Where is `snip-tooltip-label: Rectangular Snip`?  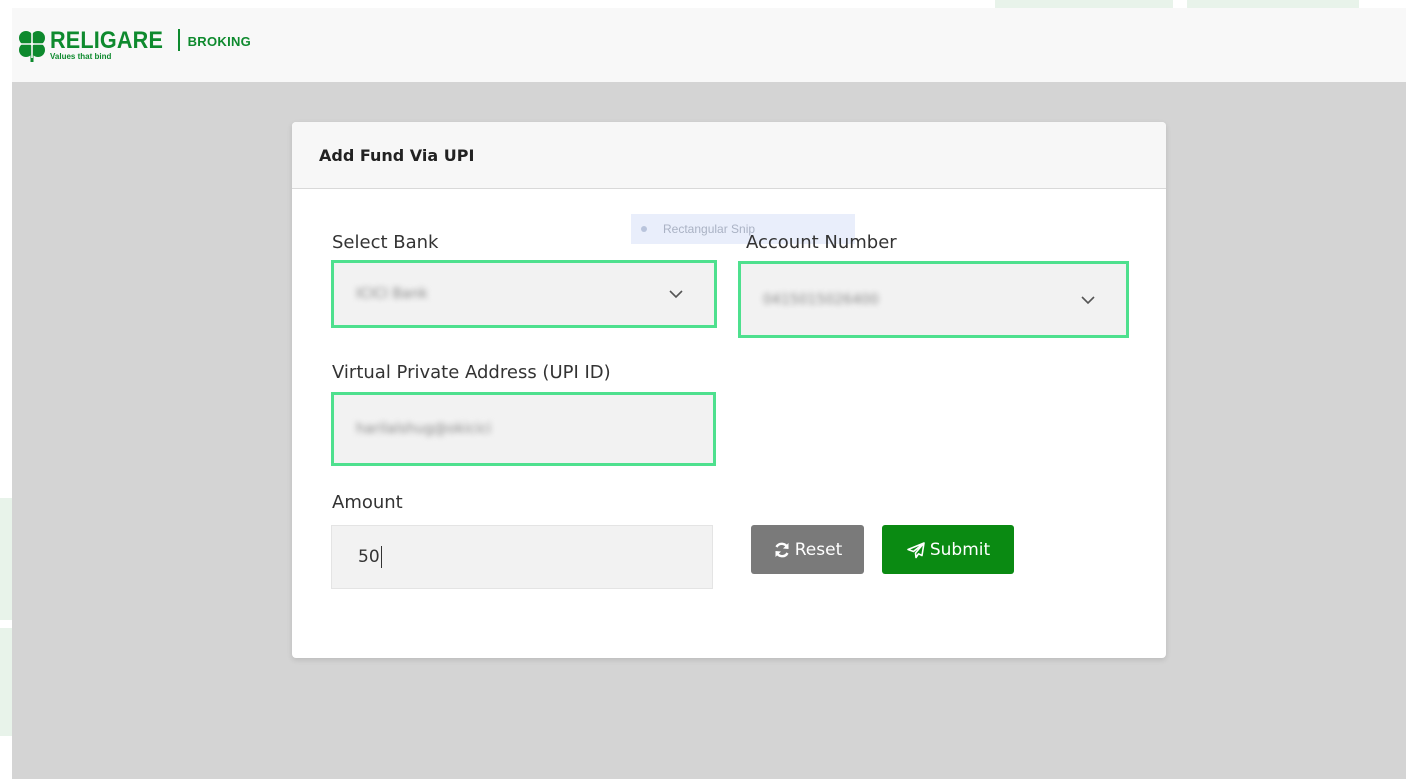 snip-tooltip-label: Rectangular Snip is located at coordinates (709, 229).